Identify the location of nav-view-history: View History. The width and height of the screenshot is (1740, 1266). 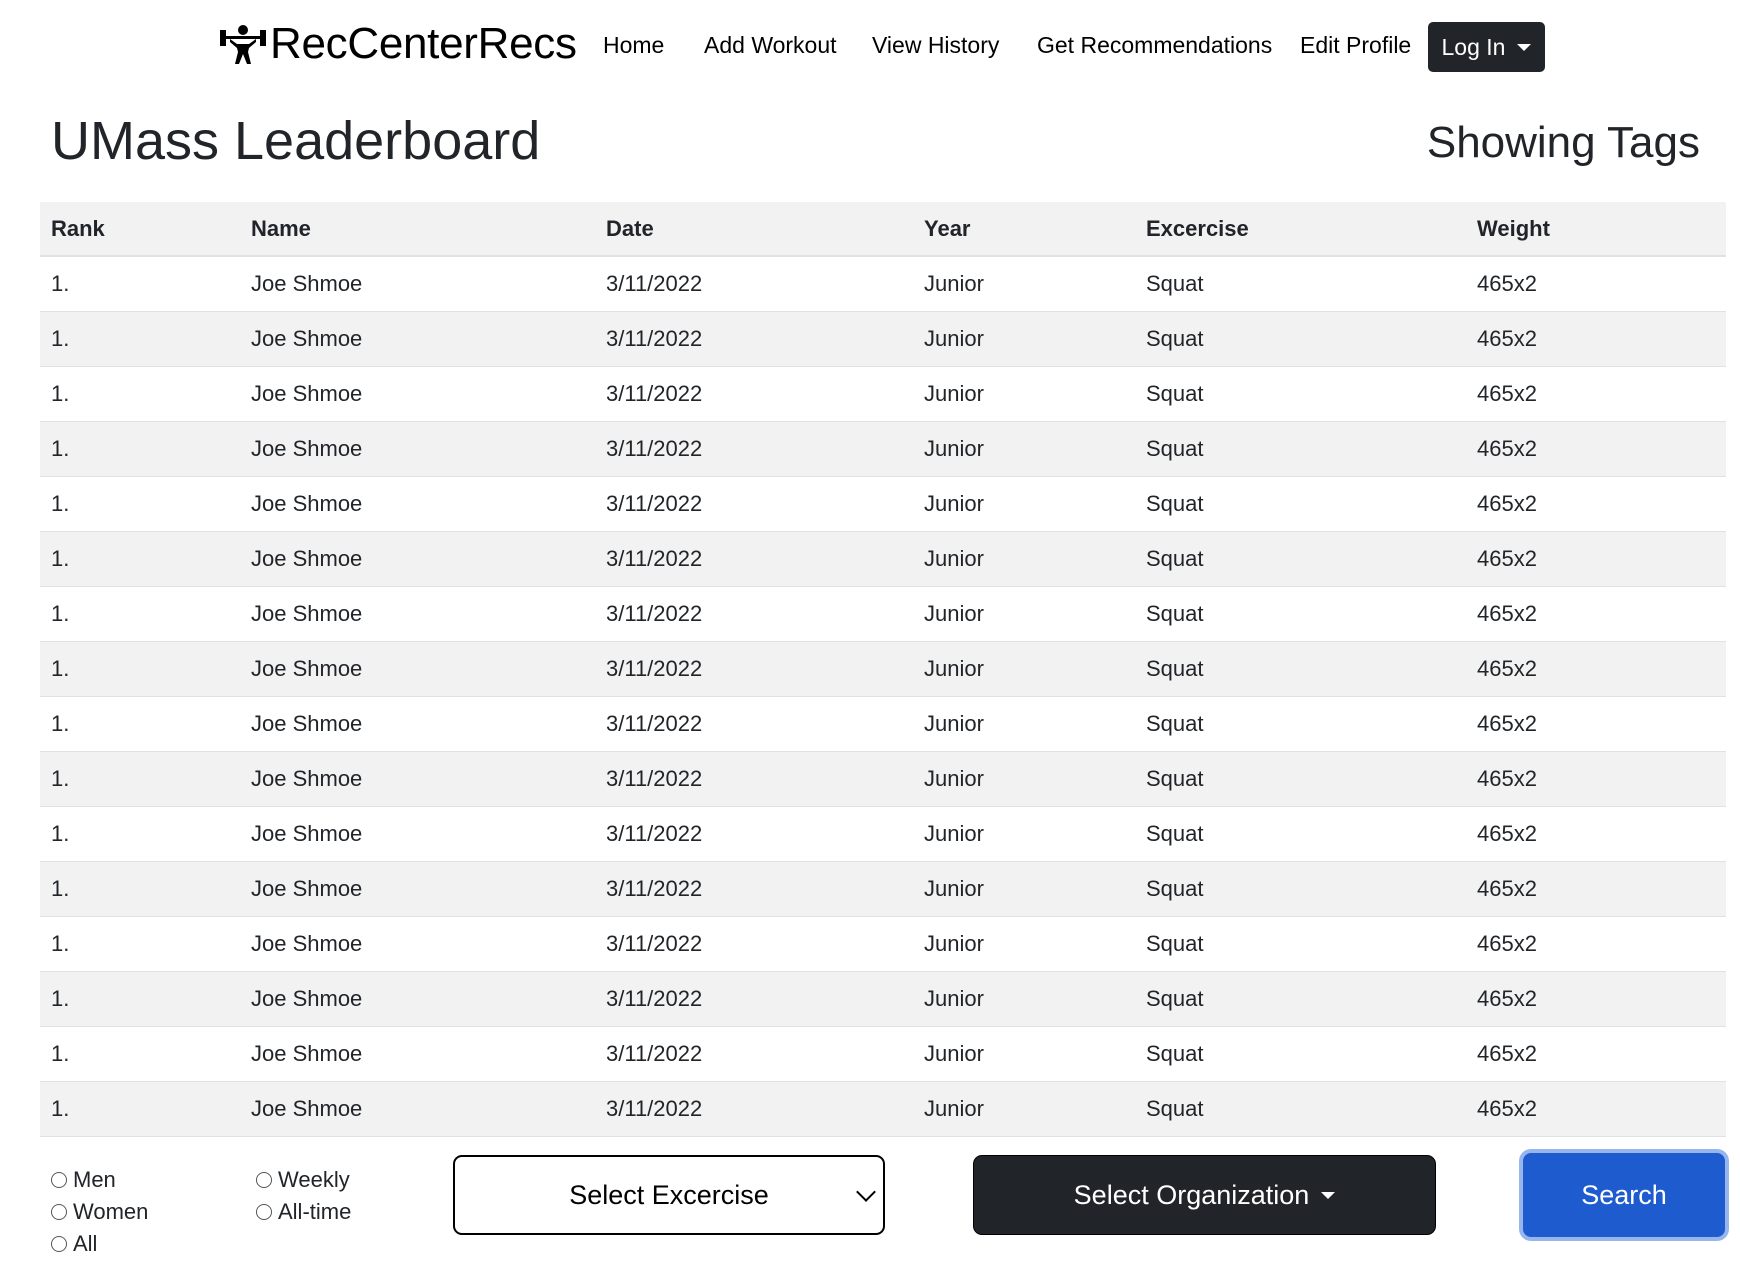
(935, 45).